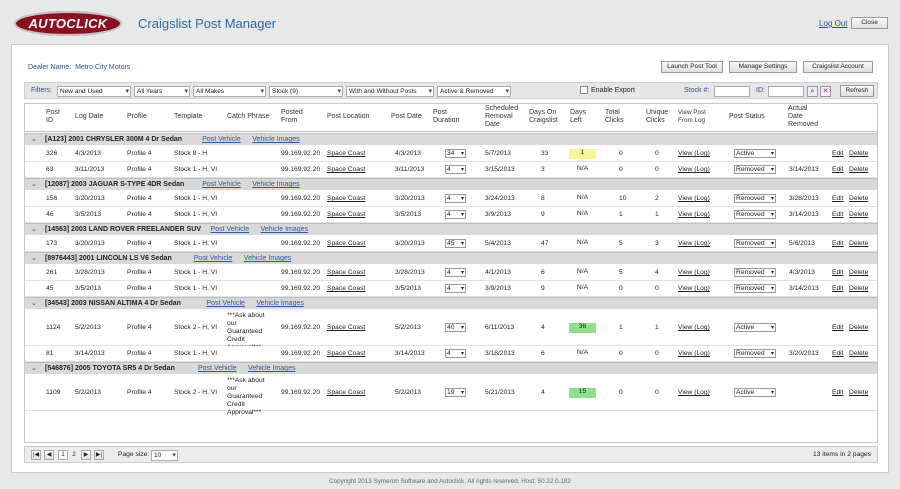 Image resolution: width=900 pixels, height=489 pixels. What do you see at coordinates (474, 91) in the screenshot?
I see `status-select: Active & Removed` at bounding box center [474, 91].